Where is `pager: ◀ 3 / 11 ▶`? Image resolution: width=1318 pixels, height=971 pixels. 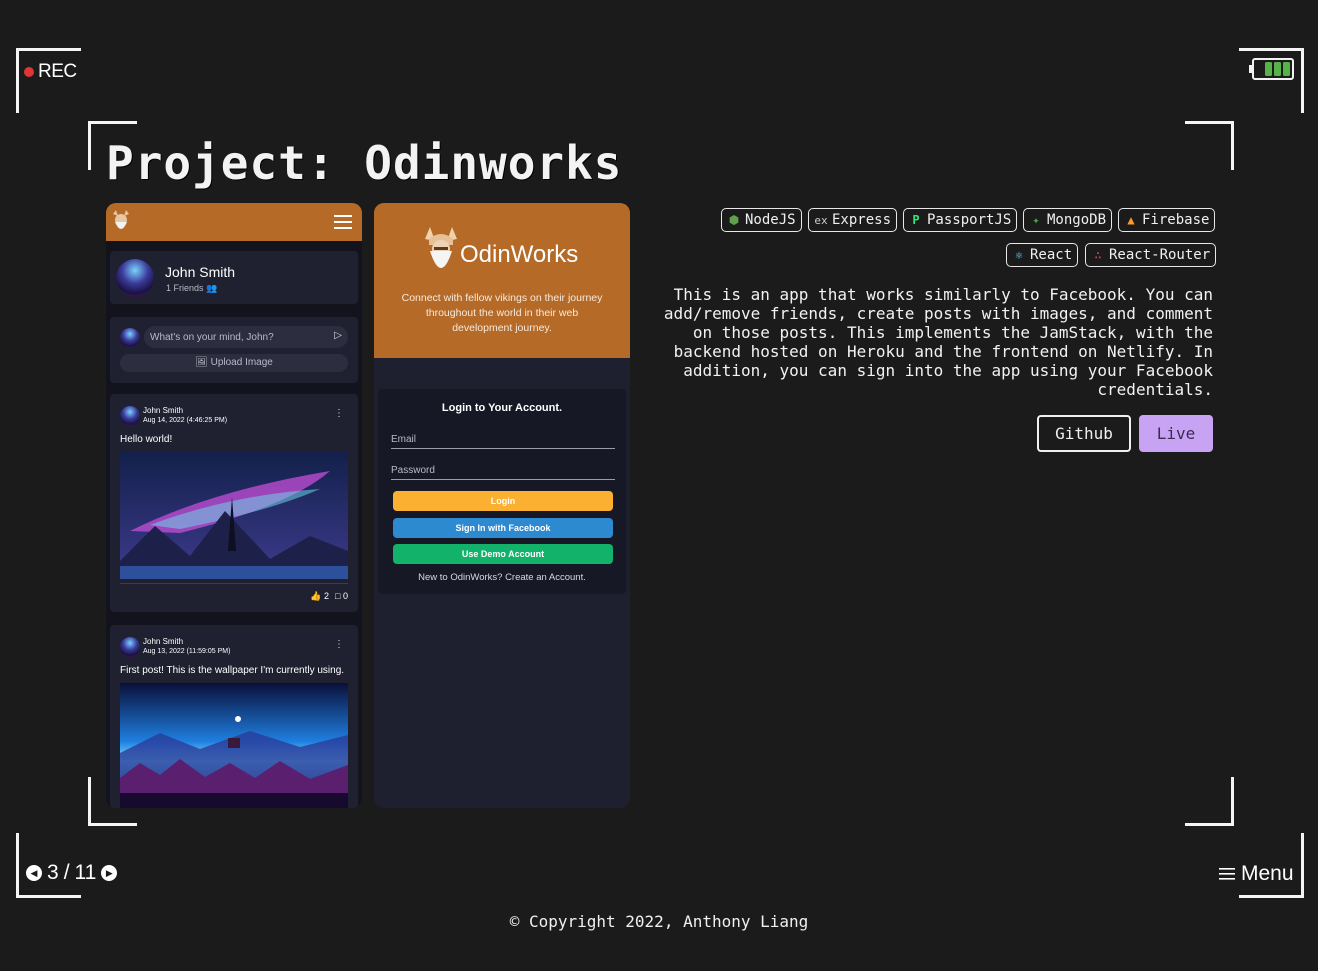
pager: ◀ 3 / 11 ▶ is located at coordinates (72, 873).